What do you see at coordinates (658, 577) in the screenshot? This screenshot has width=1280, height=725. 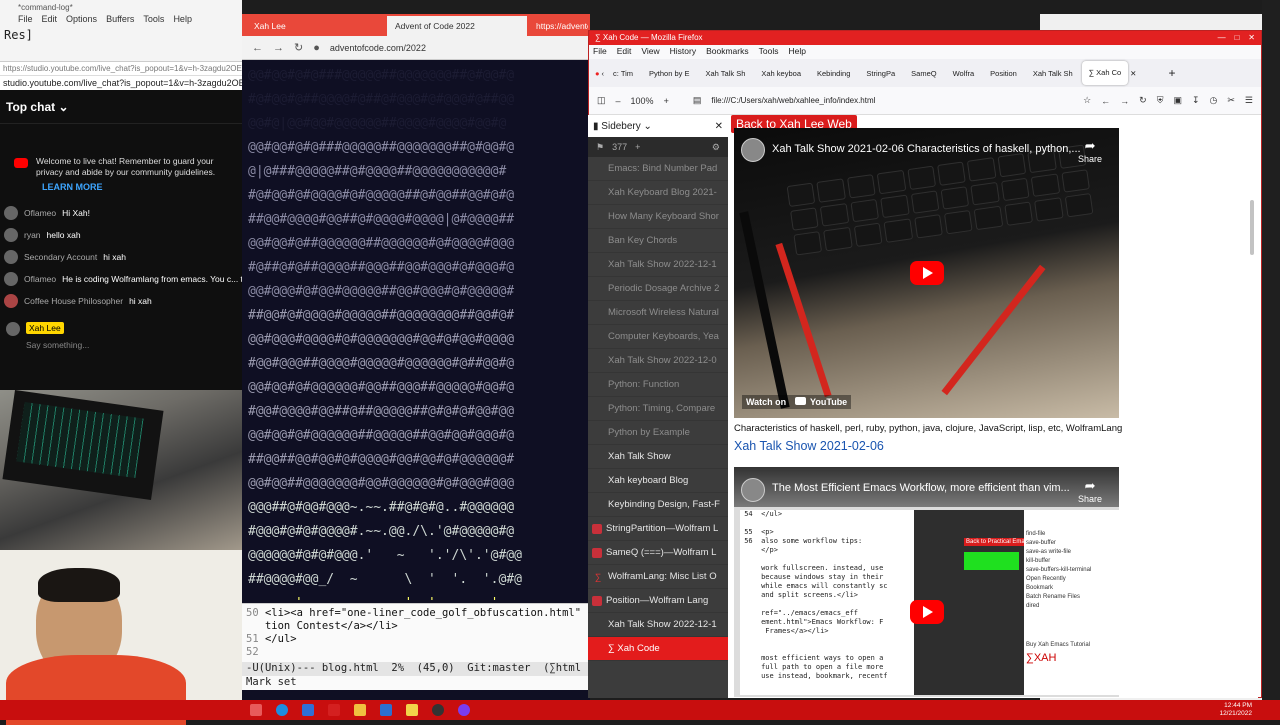 I see `sidebery-tab-item: ∑ WolframLang: Misc List O` at bounding box center [658, 577].